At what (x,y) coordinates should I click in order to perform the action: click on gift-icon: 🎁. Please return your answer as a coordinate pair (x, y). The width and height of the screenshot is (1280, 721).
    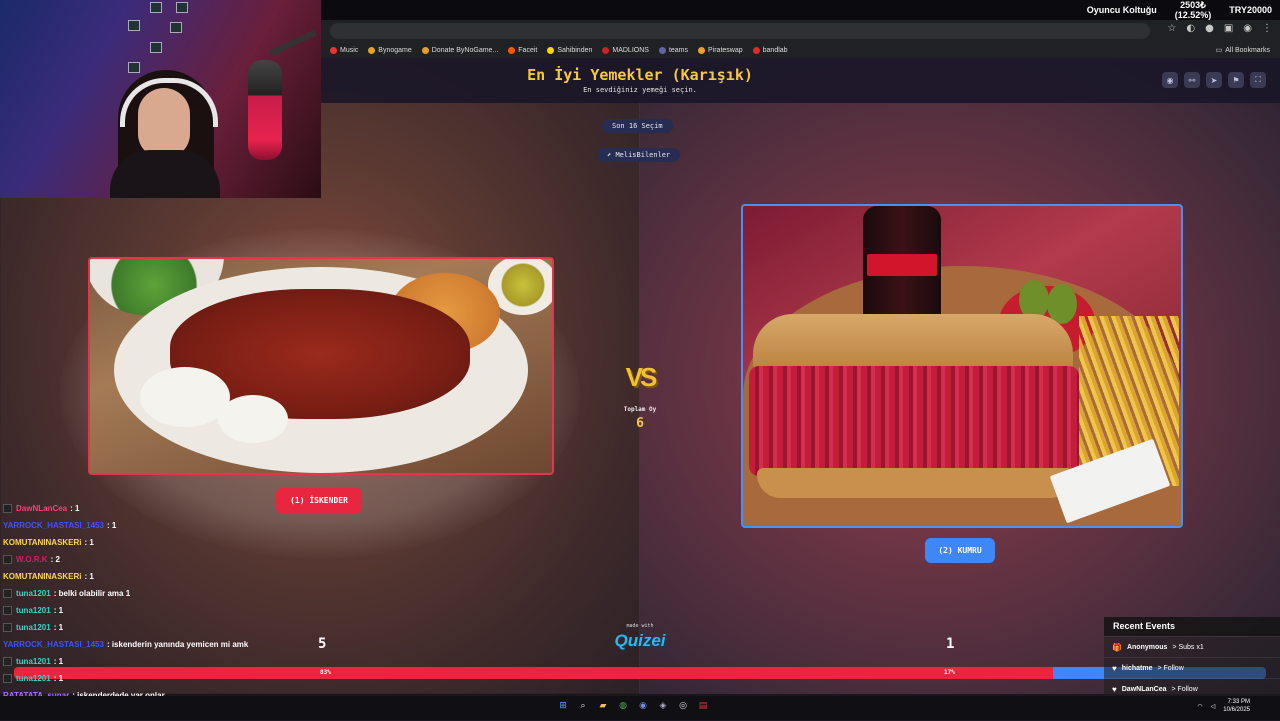
    Looking at the image, I should click on (1117, 647).